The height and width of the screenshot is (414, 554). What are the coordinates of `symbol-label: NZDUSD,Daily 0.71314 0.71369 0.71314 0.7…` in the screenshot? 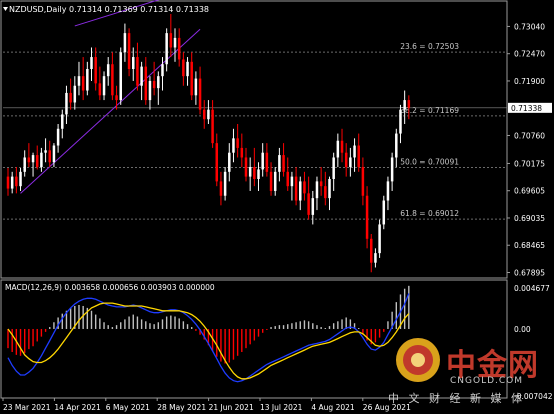 It's located at (109, 9).